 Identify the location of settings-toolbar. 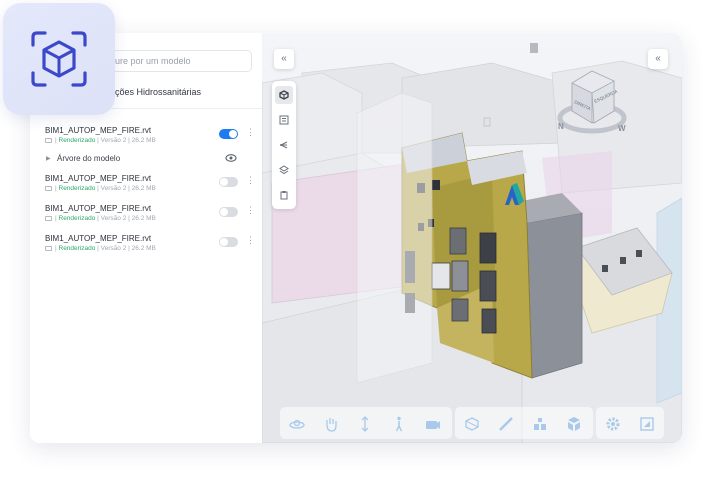
(630, 423).